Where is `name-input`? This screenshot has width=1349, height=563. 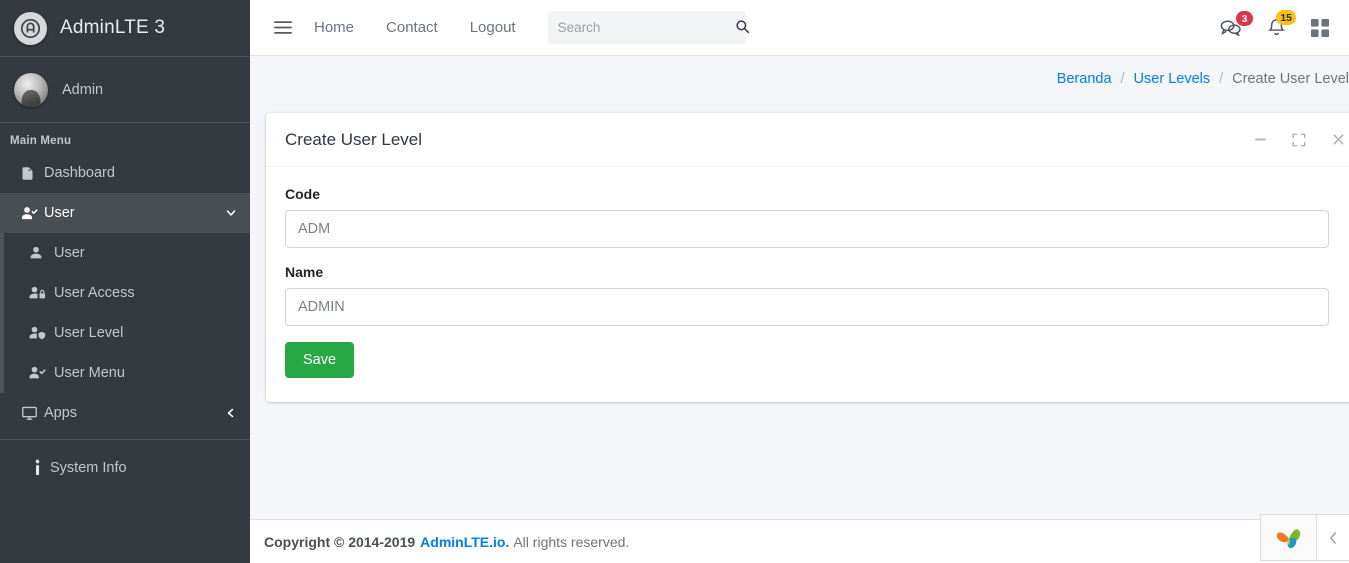 name-input is located at coordinates (807, 307).